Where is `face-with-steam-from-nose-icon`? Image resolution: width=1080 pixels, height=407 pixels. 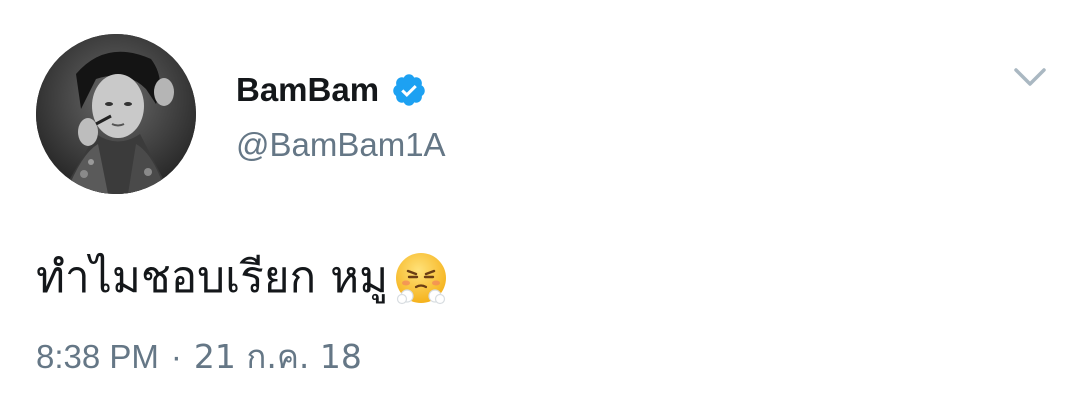
face-with-steam-from-nose-icon is located at coordinates (421, 278).